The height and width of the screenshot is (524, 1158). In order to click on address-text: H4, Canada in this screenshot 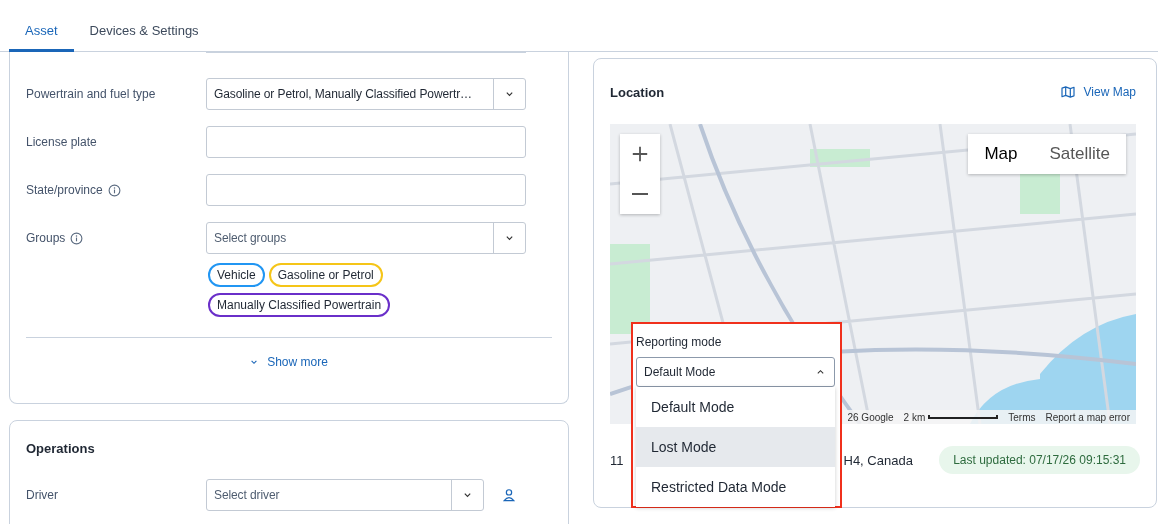, I will do `click(878, 460)`.